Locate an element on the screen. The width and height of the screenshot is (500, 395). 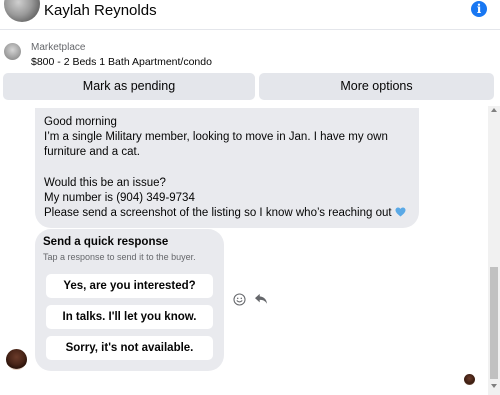
scroll-down-arrow-icon is located at coordinates (494, 386).